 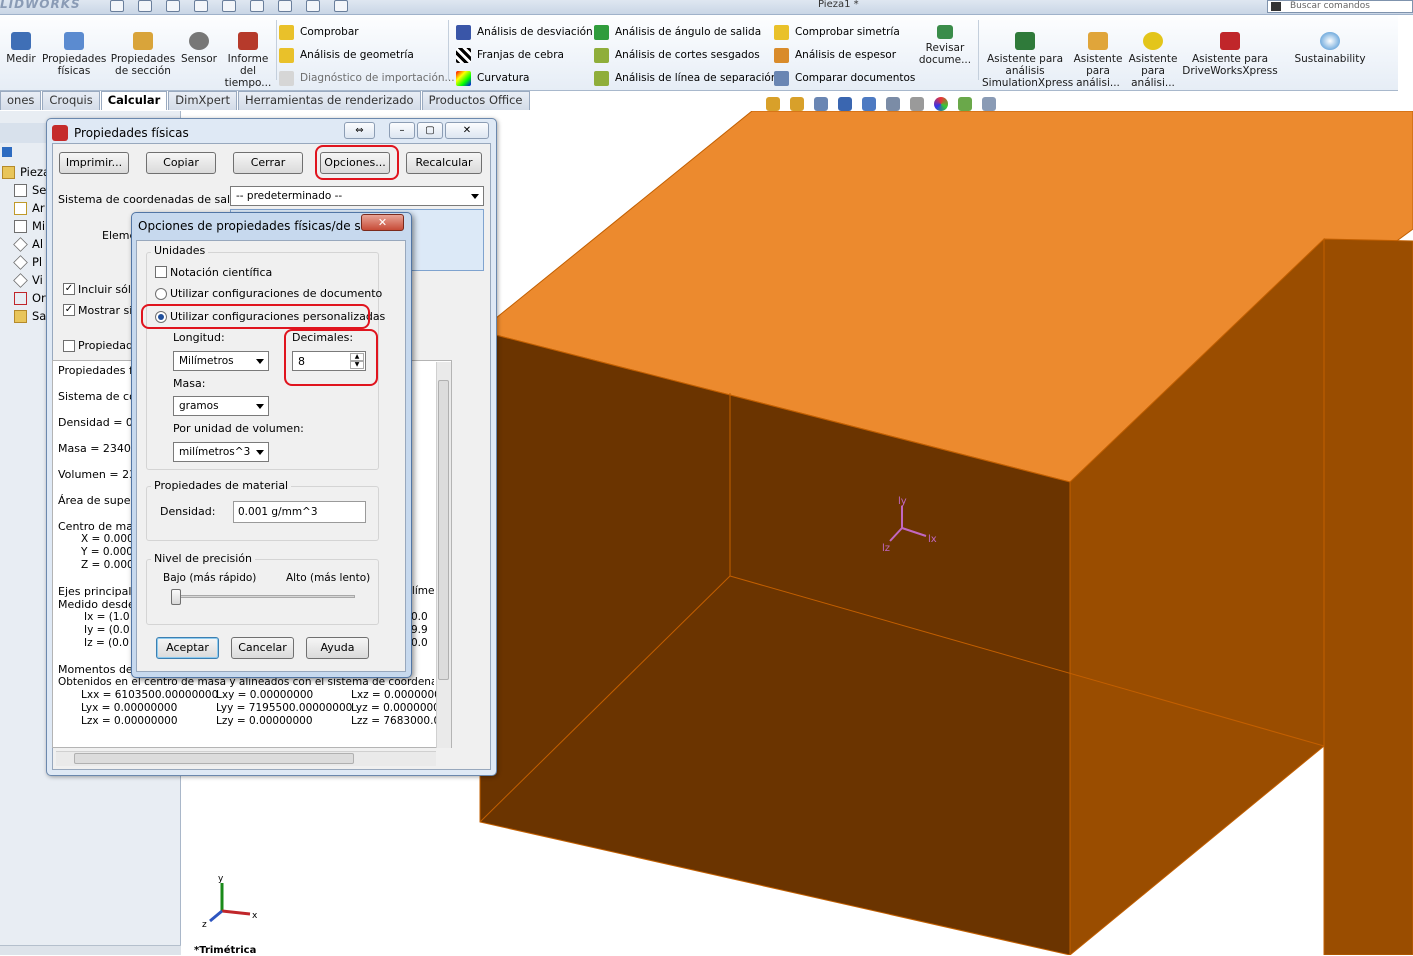 What do you see at coordinates (677, 32) in the screenshot?
I see `draft-analysis-button: Análisis de ángulo de salida` at bounding box center [677, 32].